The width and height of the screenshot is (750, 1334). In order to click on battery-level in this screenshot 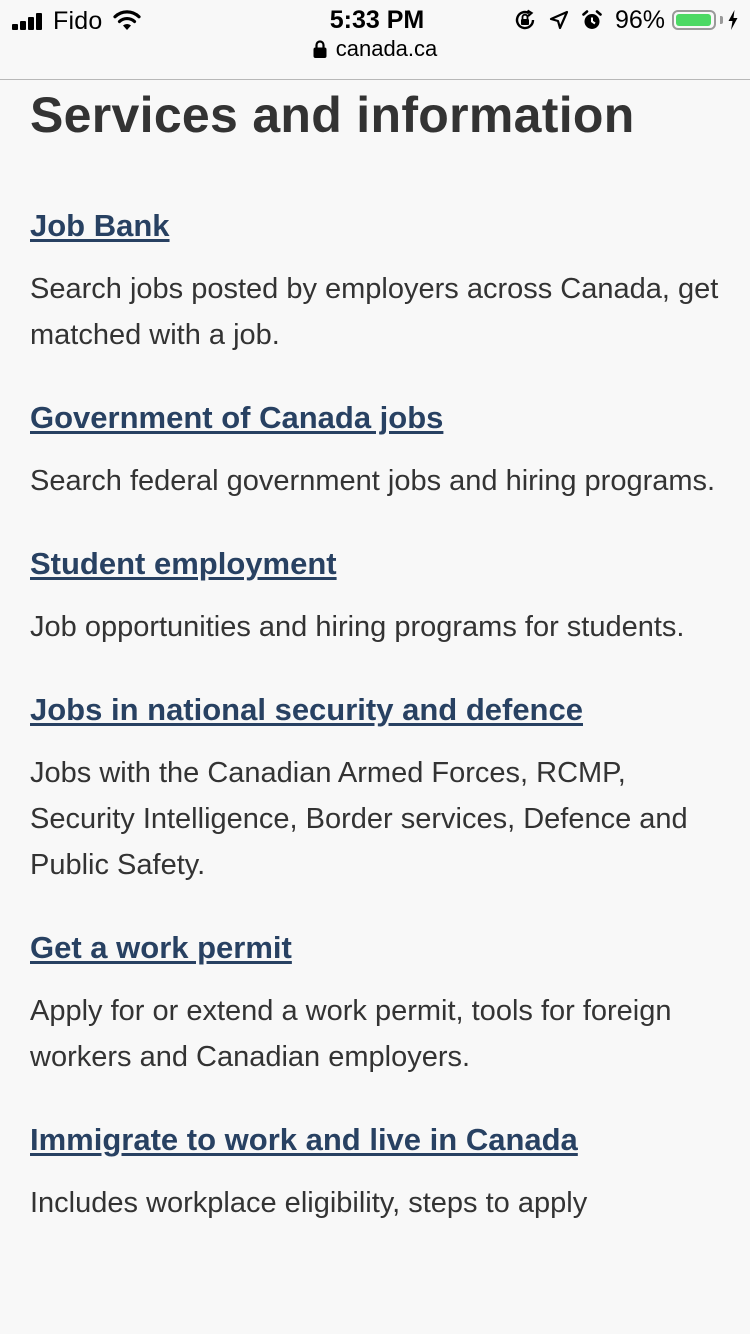, I will do `click(693, 20)`.